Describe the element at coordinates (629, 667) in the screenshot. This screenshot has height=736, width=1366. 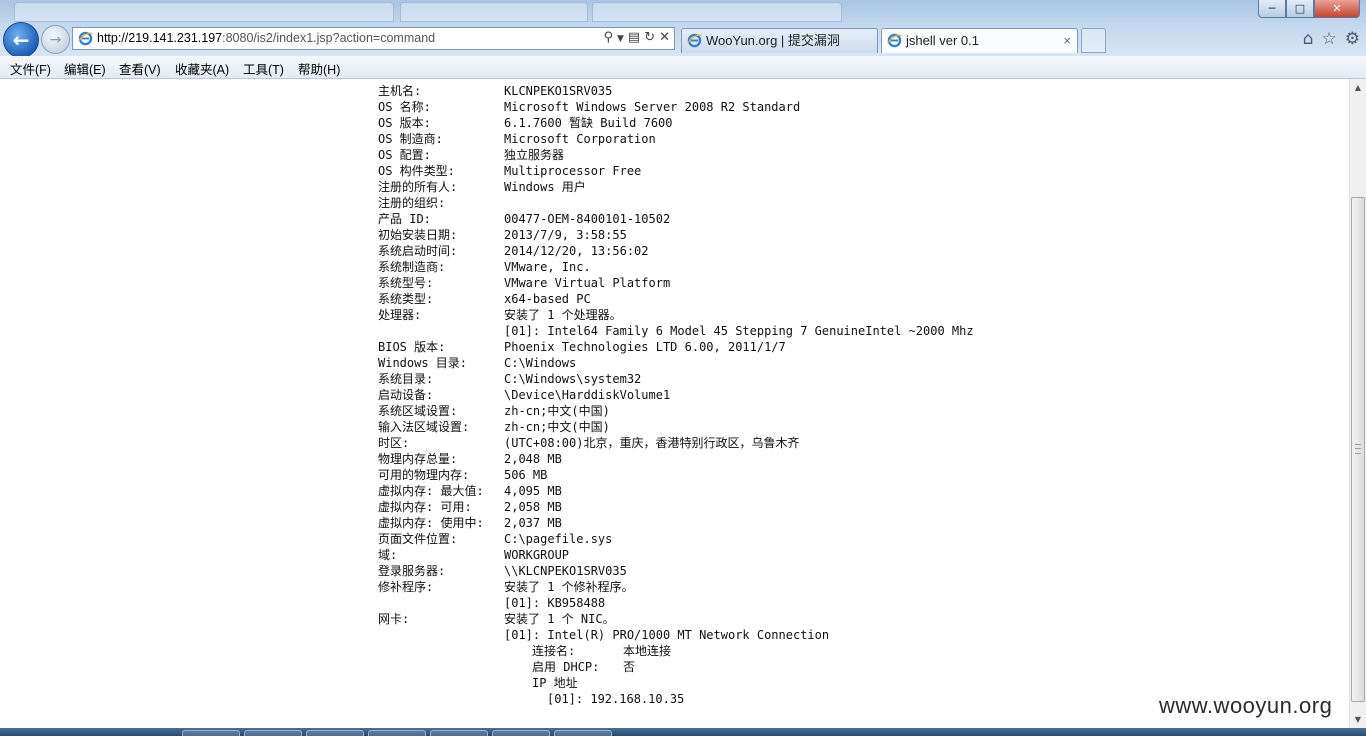
I see `nic-detail-value: 否` at that location.